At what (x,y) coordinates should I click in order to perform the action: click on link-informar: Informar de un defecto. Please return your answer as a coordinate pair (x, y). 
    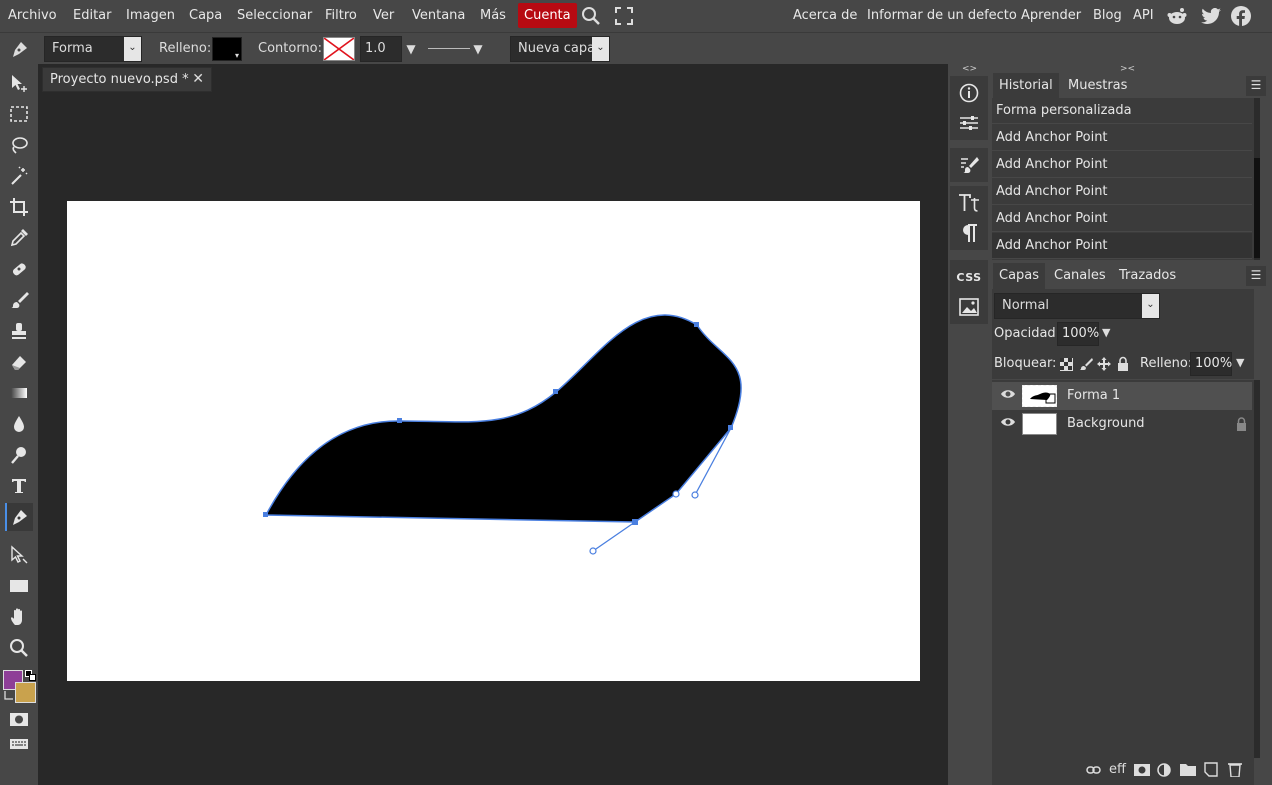
    Looking at the image, I should click on (942, 16).